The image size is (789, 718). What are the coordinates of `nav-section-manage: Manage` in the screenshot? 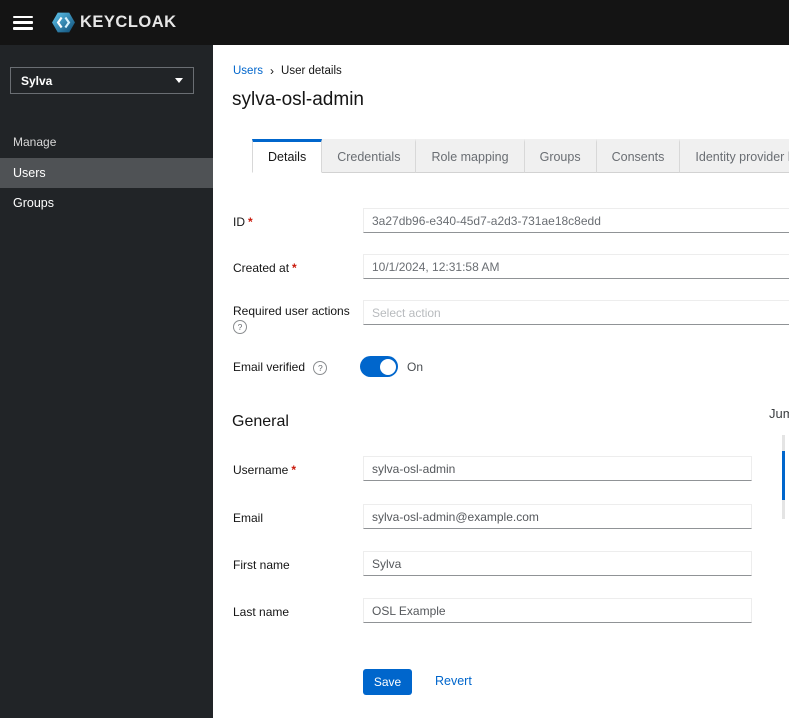 It's located at (35, 142).